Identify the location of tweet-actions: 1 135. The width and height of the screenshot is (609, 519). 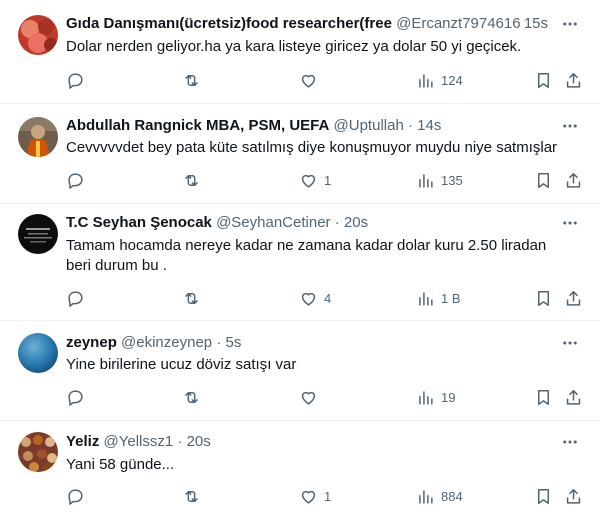
(326, 180).